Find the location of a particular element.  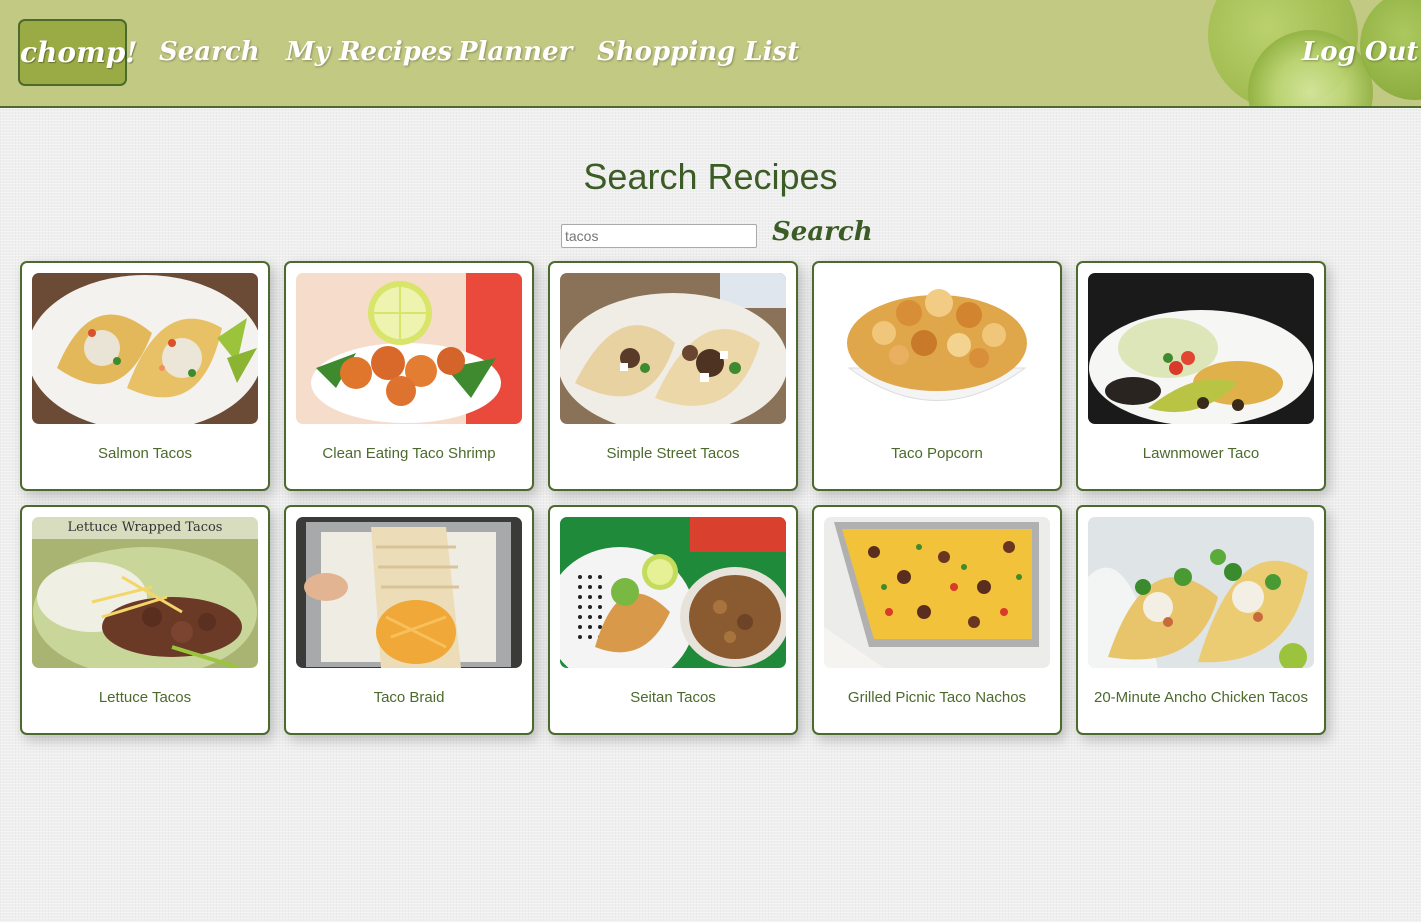

braid-photo-icon is located at coordinates (409, 592).